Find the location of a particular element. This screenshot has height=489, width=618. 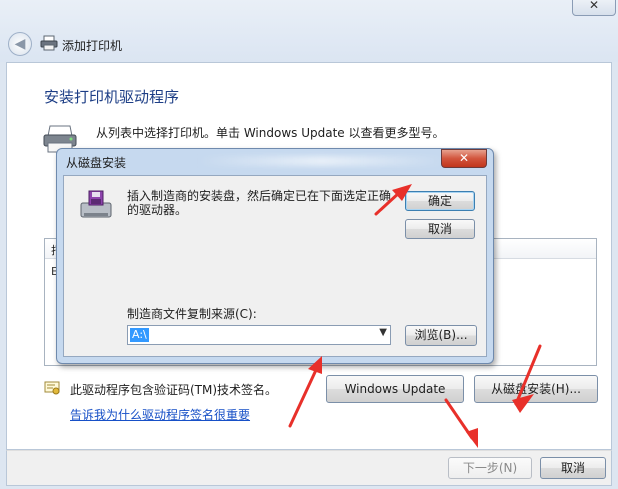

back-button: ◀ is located at coordinates (20, 44).